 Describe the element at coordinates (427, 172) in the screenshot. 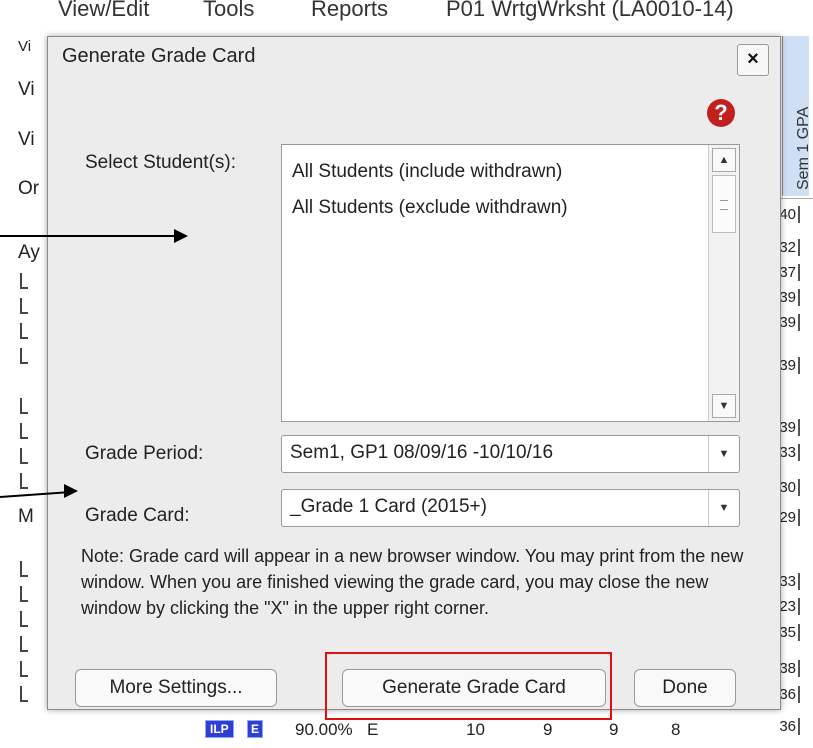

I see `list-item: All Students (include withdrawn)` at that location.